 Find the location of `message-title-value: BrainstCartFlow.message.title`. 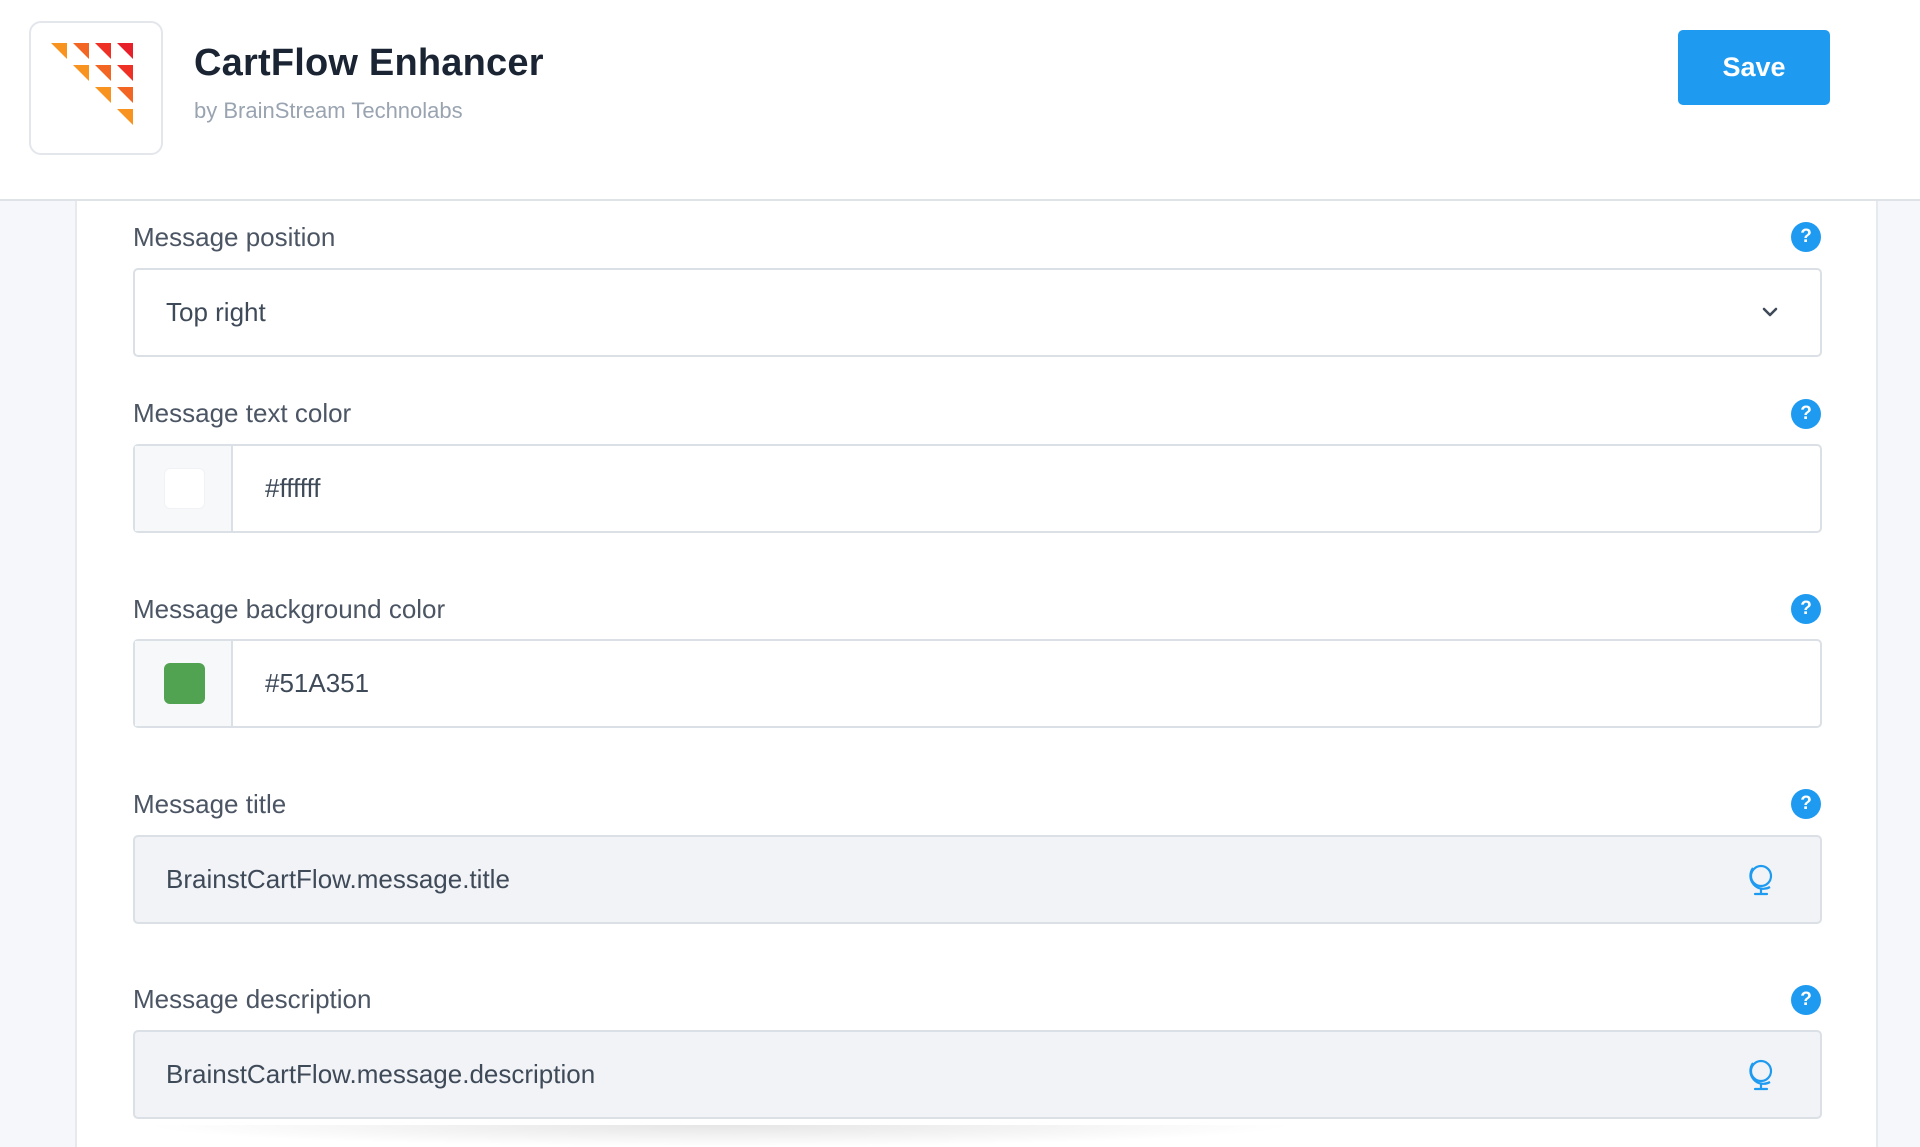

message-title-value: BrainstCartFlow.message.title is located at coordinates (338, 879).